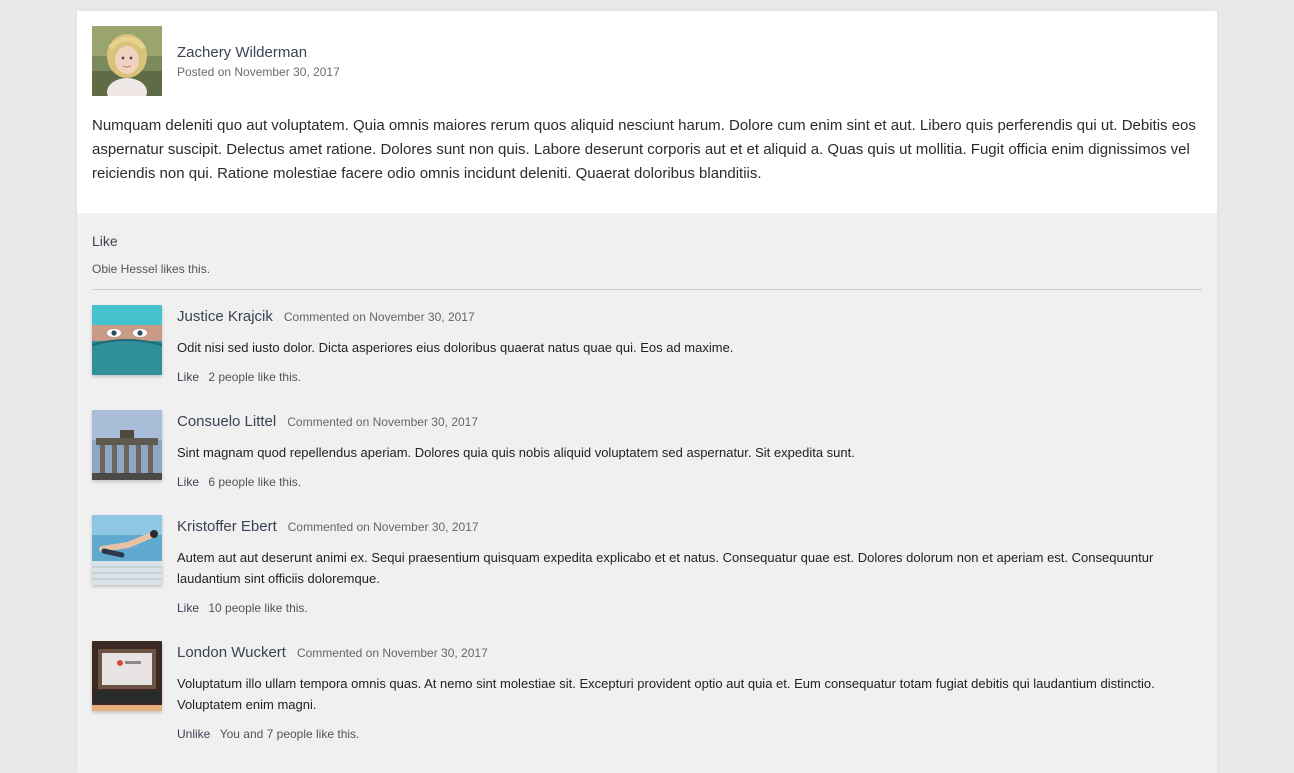 This screenshot has width=1294, height=773. Describe the element at coordinates (258, 72) in the screenshot. I see `post-date: Posted on November 30, 2017` at that location.